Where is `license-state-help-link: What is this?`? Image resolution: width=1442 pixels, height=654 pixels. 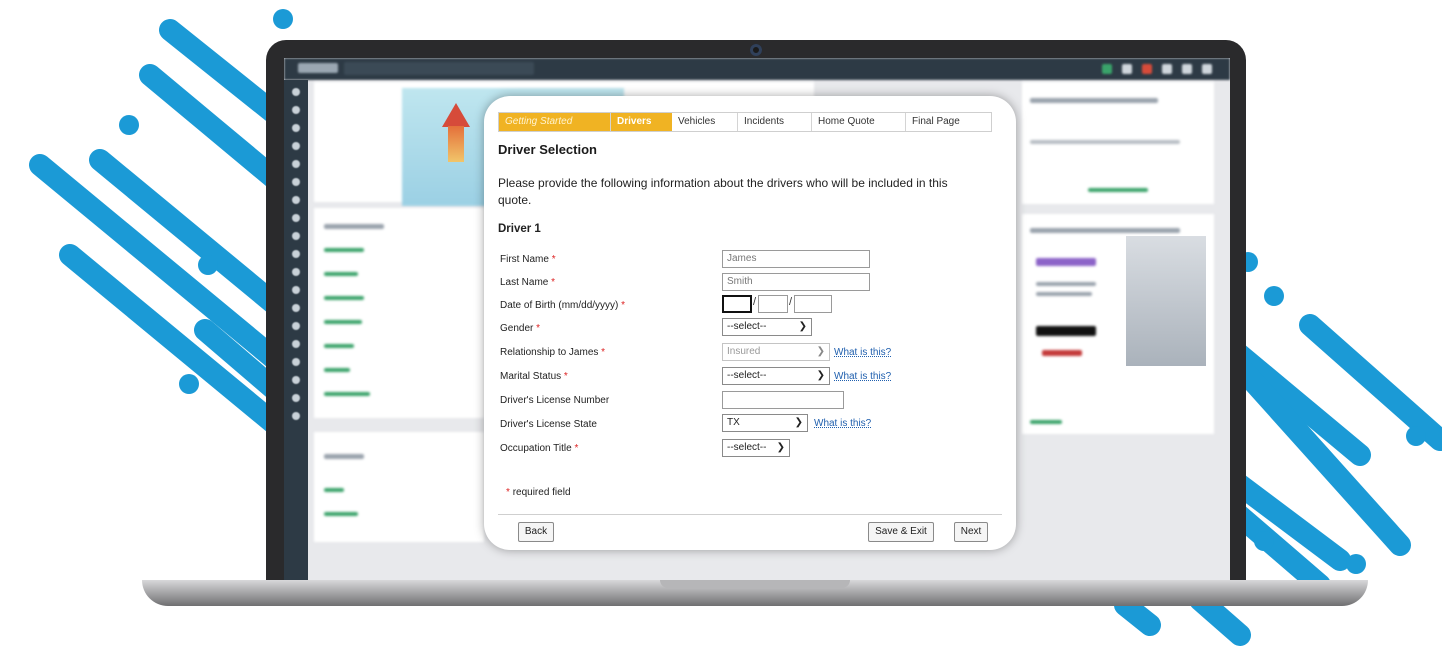
license-state-help-link: What is this? is located at coordinates (842, 423).